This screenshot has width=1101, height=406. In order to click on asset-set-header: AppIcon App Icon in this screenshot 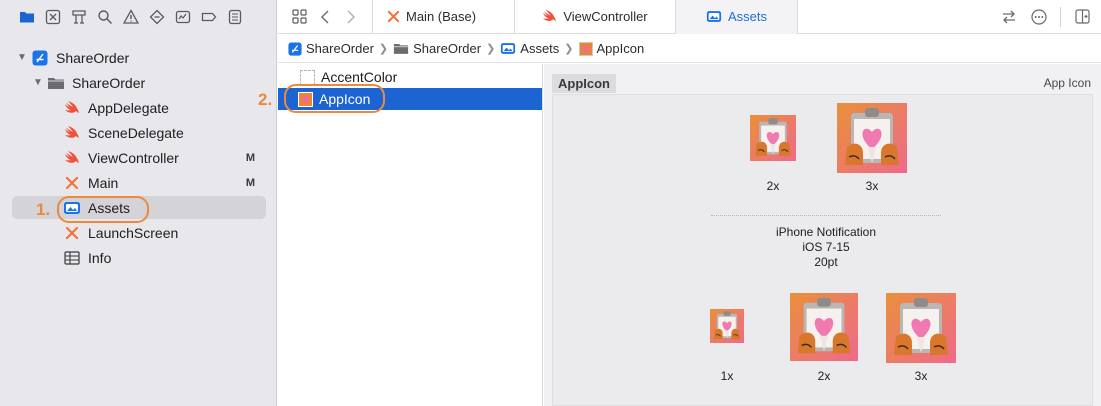, I will do `click(822, 83)`.